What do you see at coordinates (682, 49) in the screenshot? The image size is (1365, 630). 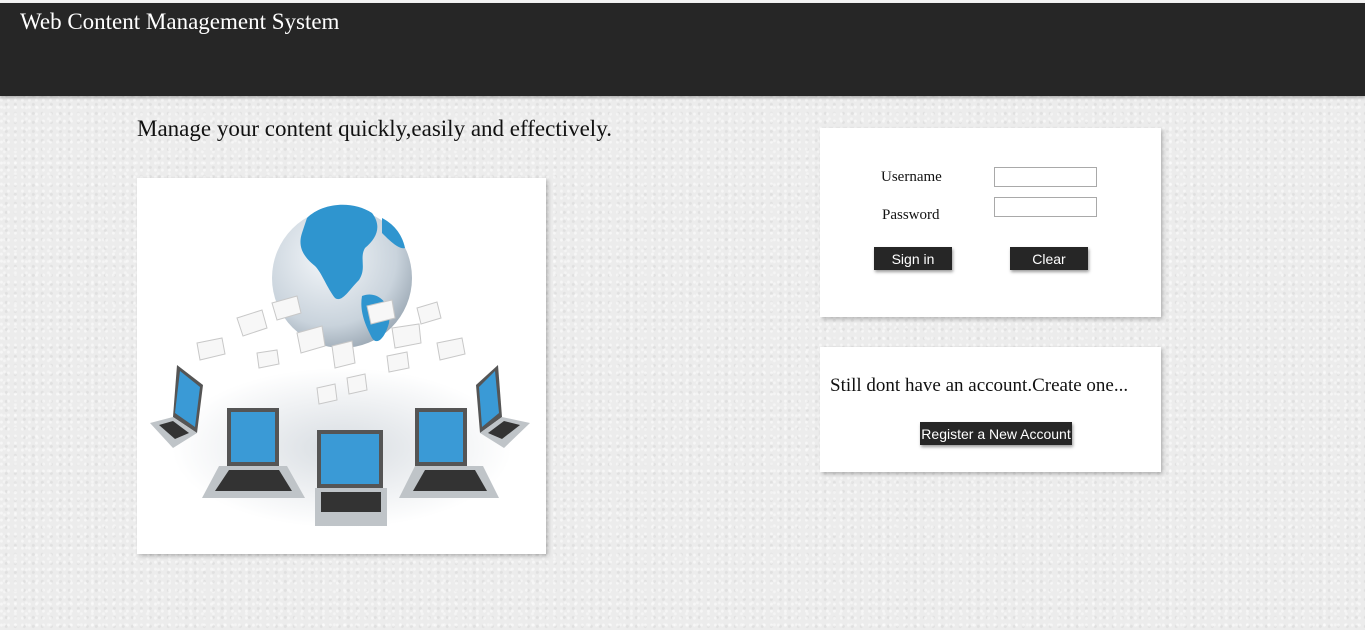 I see `site-header: Web Content Management System` at bounding box center [682, 49].